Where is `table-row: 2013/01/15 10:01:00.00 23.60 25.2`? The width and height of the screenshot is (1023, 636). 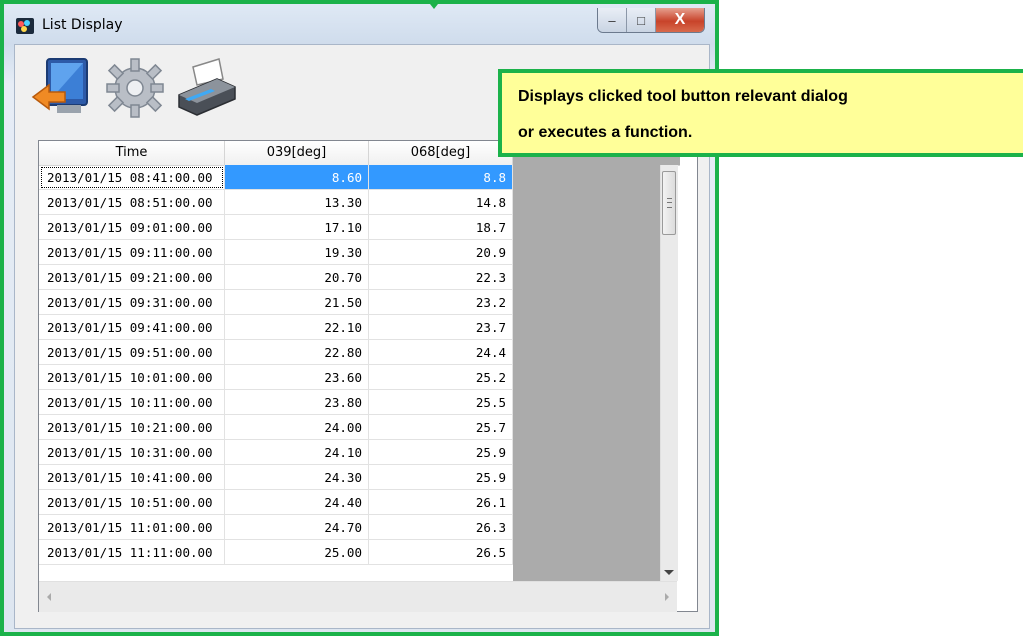 table-row: 2013/01/15 10:01:00.00 23.60 25.2 is located at coordinates (276, 377).